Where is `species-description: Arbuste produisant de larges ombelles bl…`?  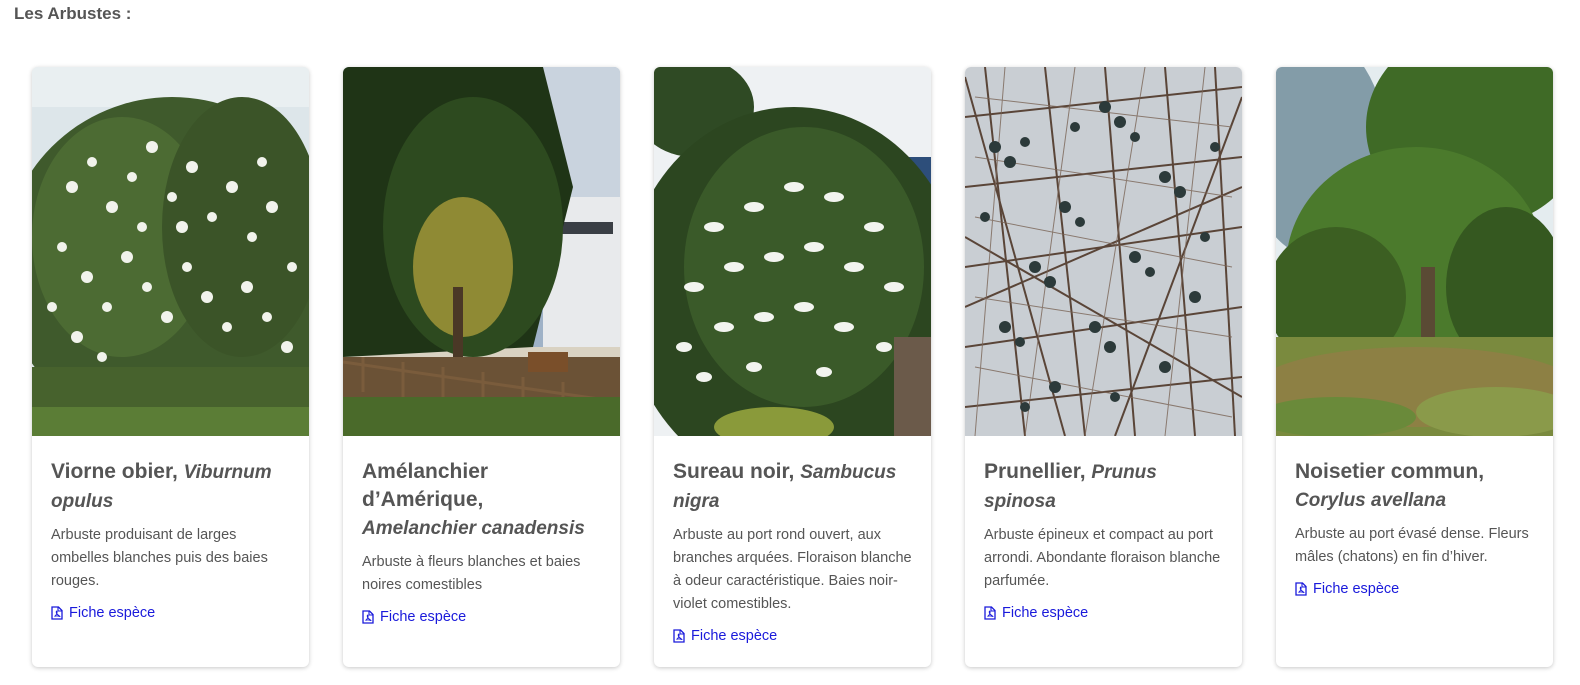
species-description: Arbuste produisant de larges ombelles bl… is located at coordinates (159, 558).